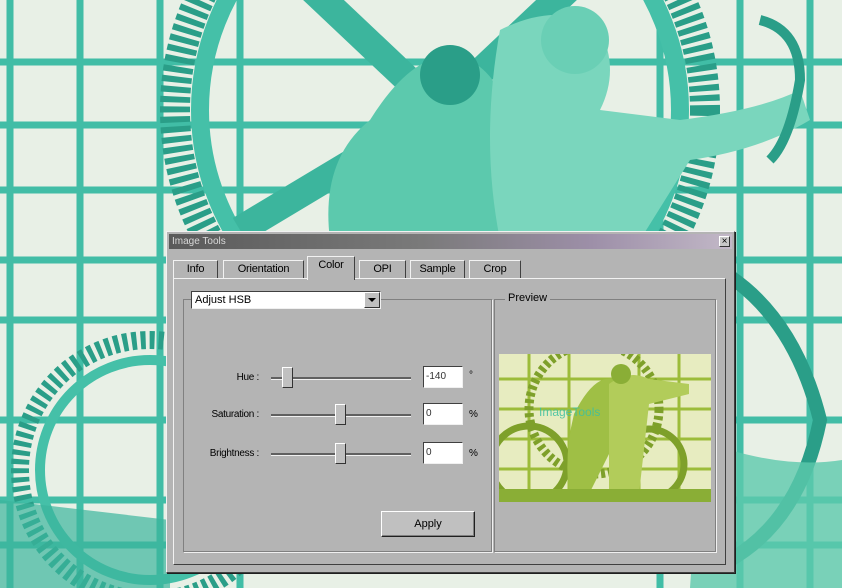 The width and height of the screenshot is (842, 588). I want to click on tab-crop: Crop, so click(495, 269).